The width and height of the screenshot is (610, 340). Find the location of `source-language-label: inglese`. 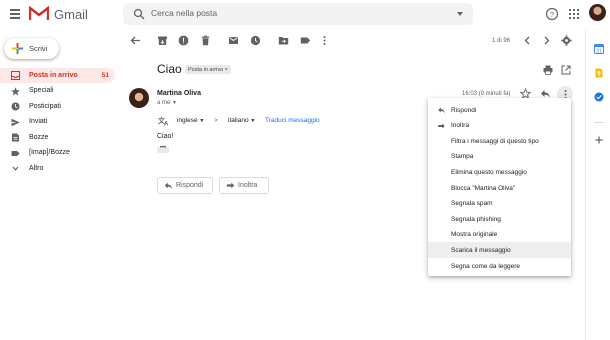

source-language-label: inglese is located at coordinates (187, 120).